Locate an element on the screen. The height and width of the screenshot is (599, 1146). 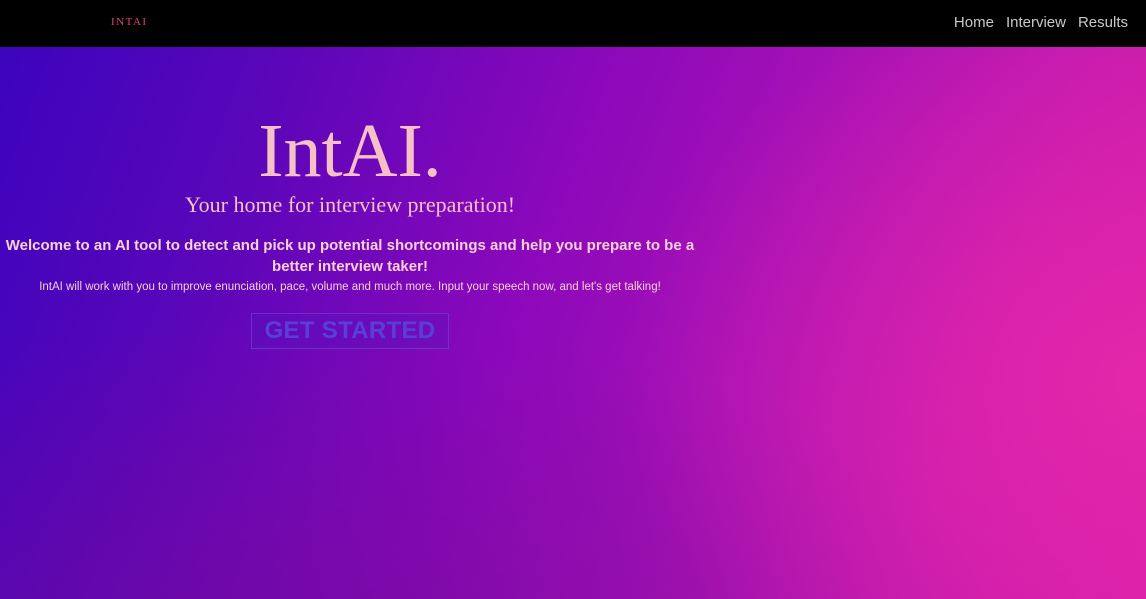
hero-subtitle: Your home for interview preparation! is located at coordinates (350, 204).